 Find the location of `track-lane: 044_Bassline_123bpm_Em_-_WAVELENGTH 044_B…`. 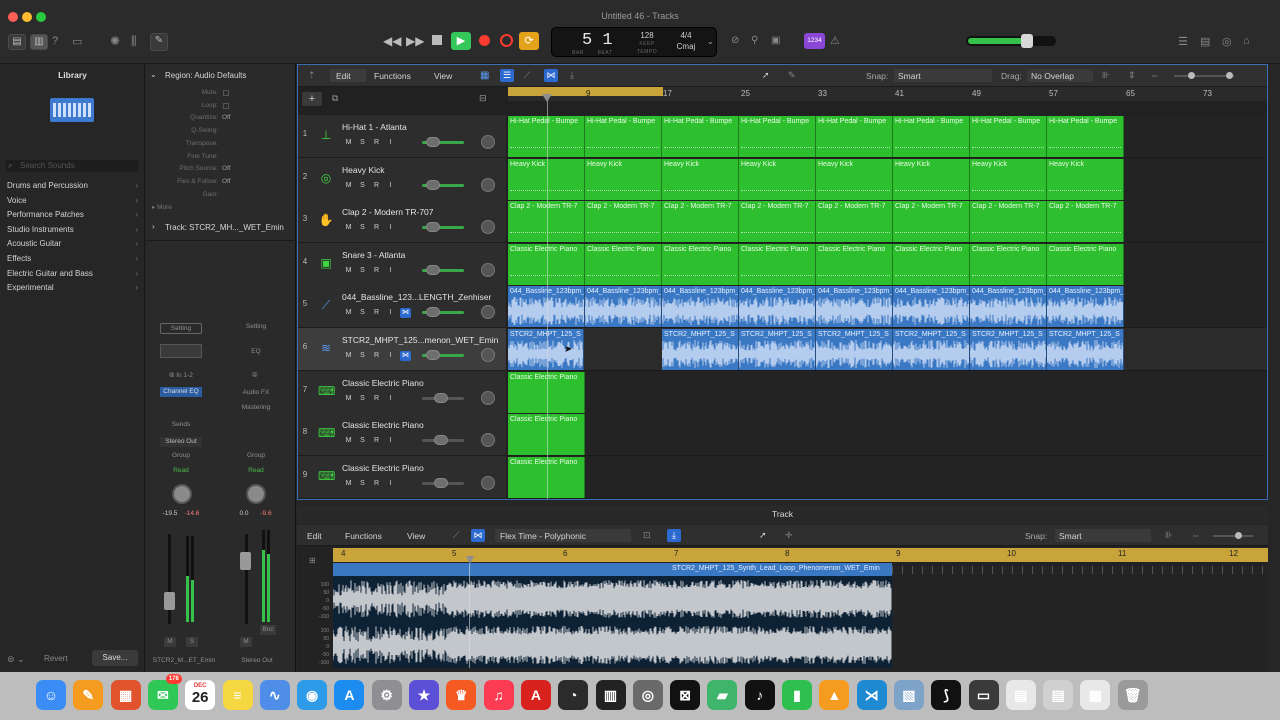

track-lane: 044_Bassline_123bpm_Em_-_WAVELENGTH 044_B… is located at coordinates (887, 307).